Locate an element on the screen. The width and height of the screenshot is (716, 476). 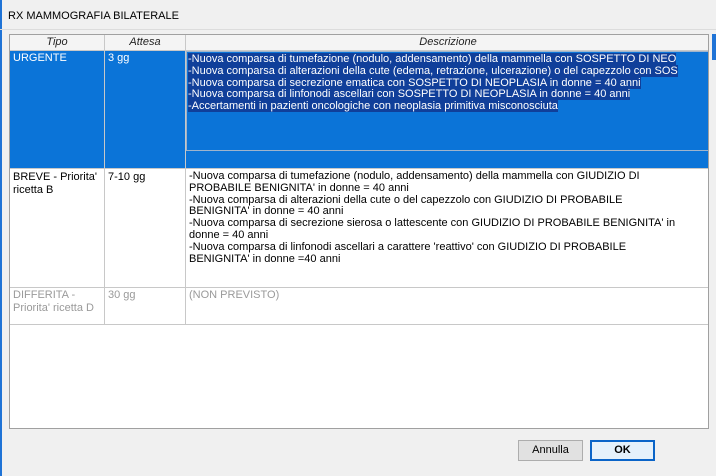
tipo-label: Priorita' ricetta D is located at coordinates (53, 308).